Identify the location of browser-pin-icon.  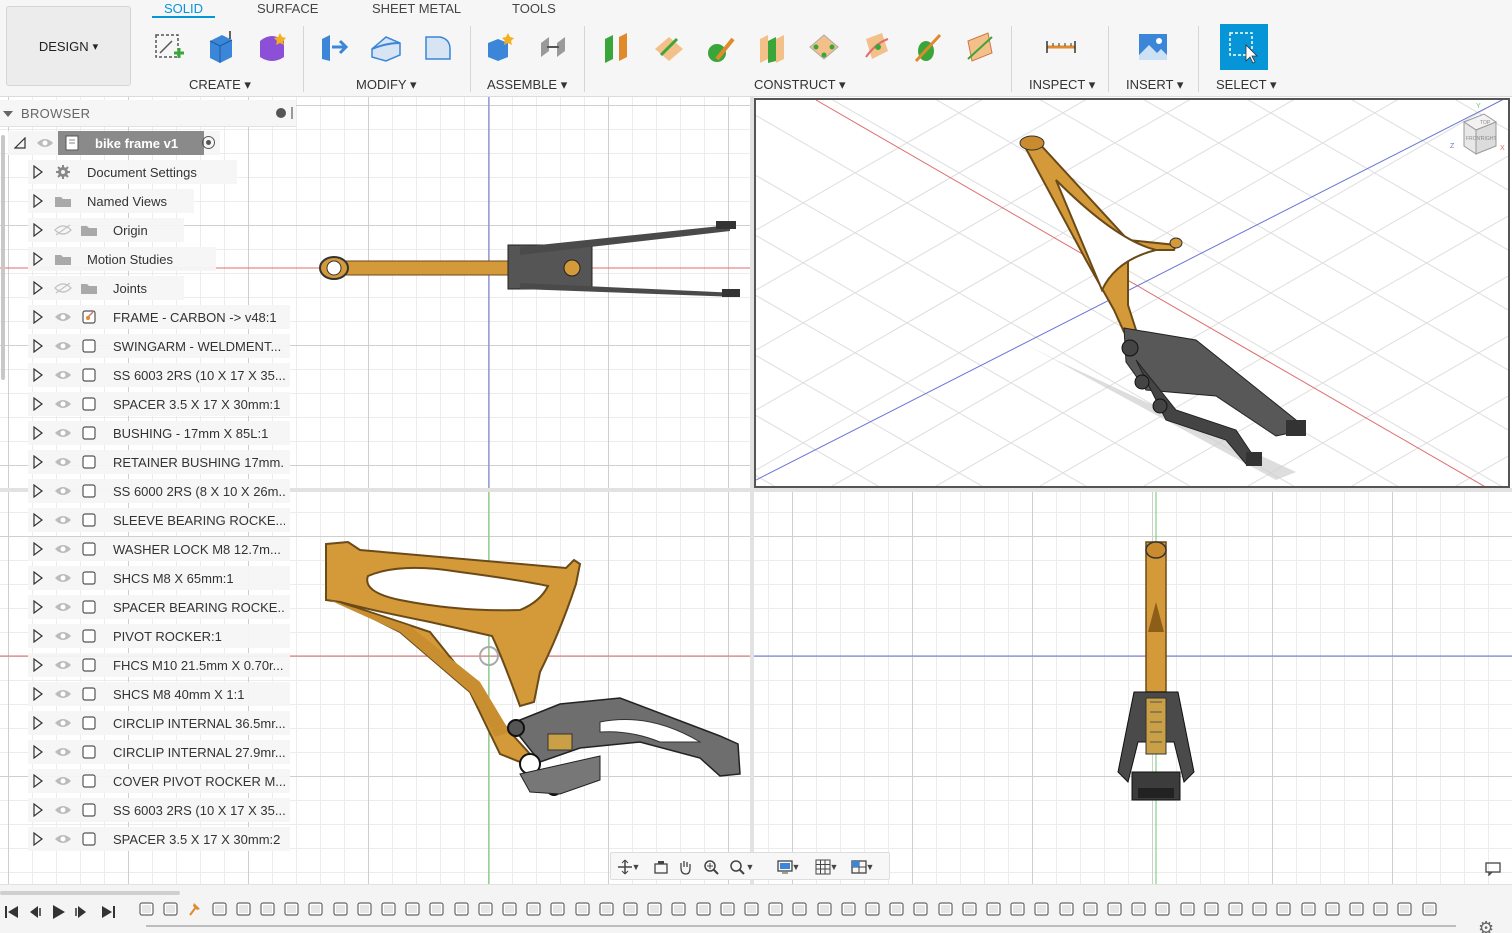
(292, 113).